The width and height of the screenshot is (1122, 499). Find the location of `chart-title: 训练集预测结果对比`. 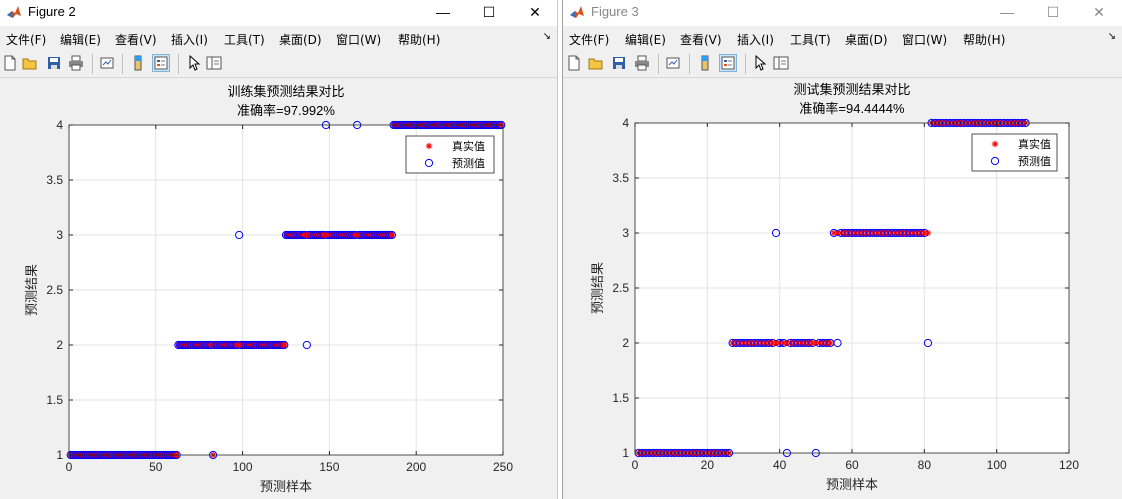

chart-title: 训练集预测结果对比 is located at coordinates (285, 91).